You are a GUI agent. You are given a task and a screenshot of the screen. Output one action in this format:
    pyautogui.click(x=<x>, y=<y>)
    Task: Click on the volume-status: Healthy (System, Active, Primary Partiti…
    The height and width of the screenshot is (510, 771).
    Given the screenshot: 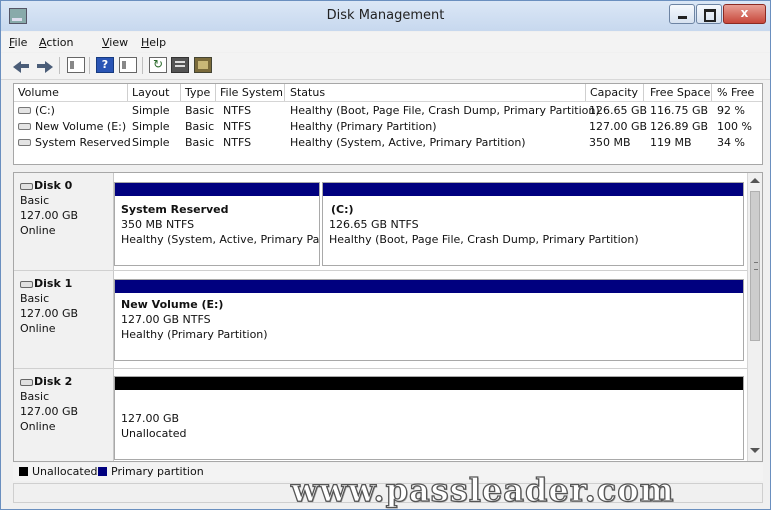 What is the action you would take?
    pyautogui.click(x=408, y=142)
    